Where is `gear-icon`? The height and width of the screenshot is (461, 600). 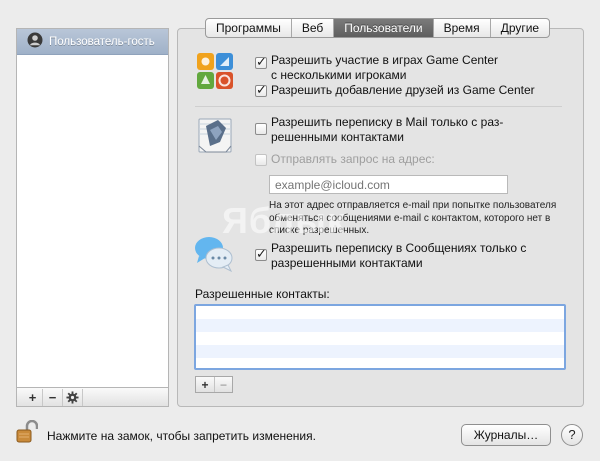 gear-icon is located at coordinates (72, 397).